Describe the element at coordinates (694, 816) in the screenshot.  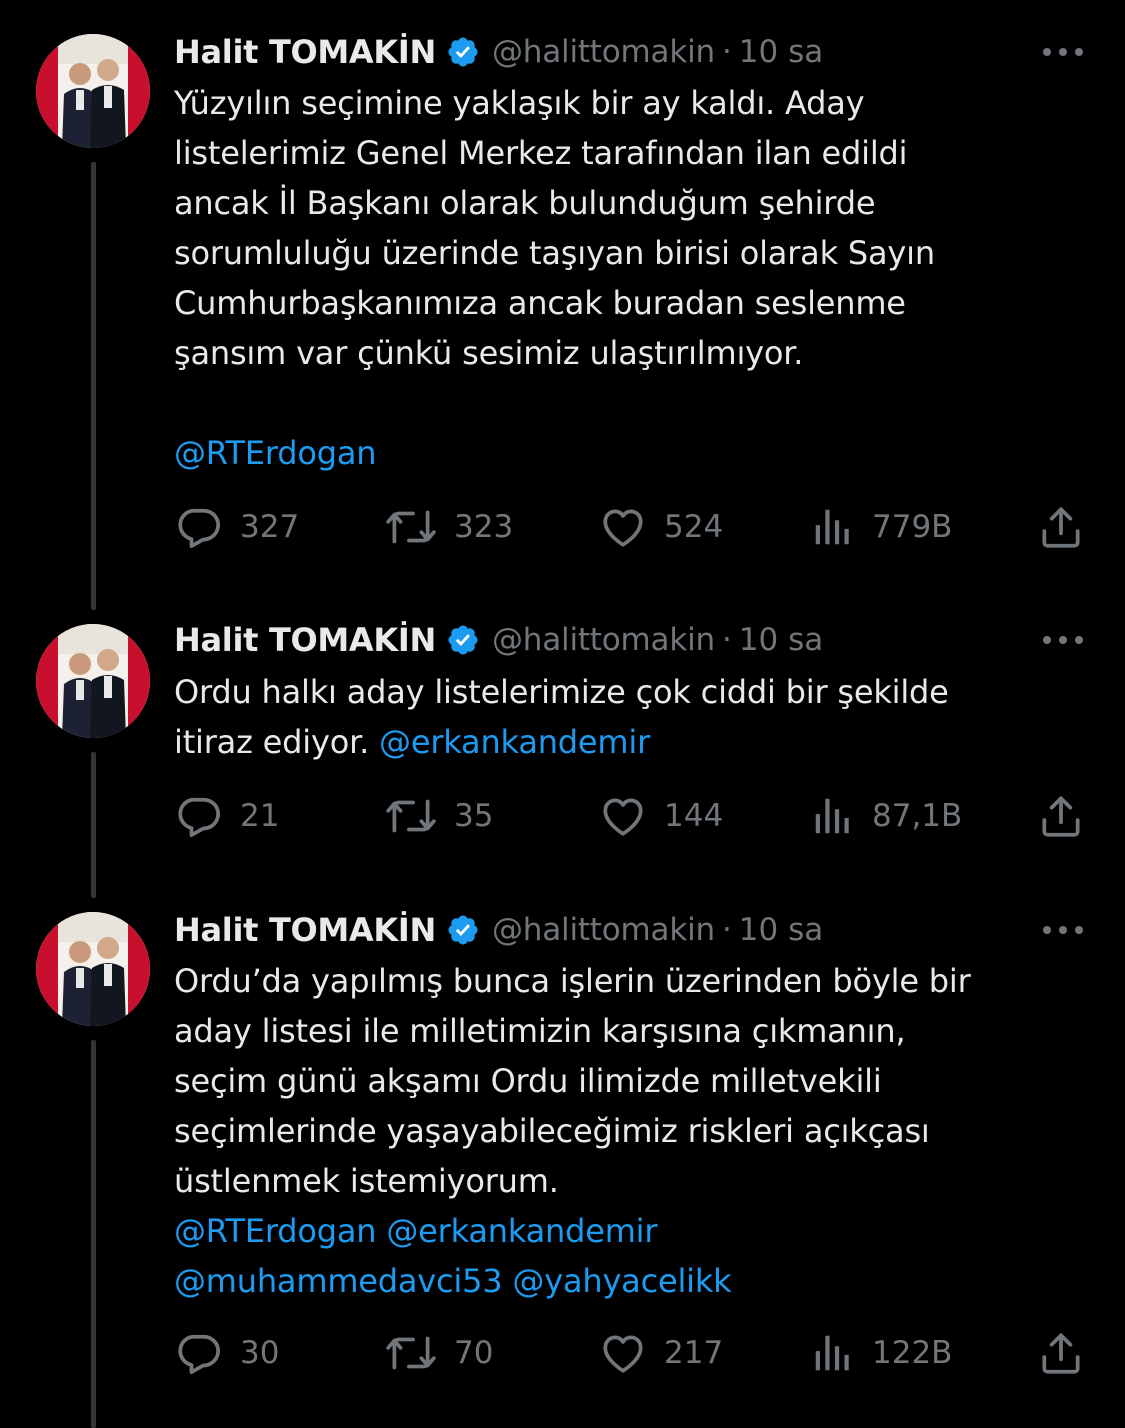
I see `like-count: 144` at that location.